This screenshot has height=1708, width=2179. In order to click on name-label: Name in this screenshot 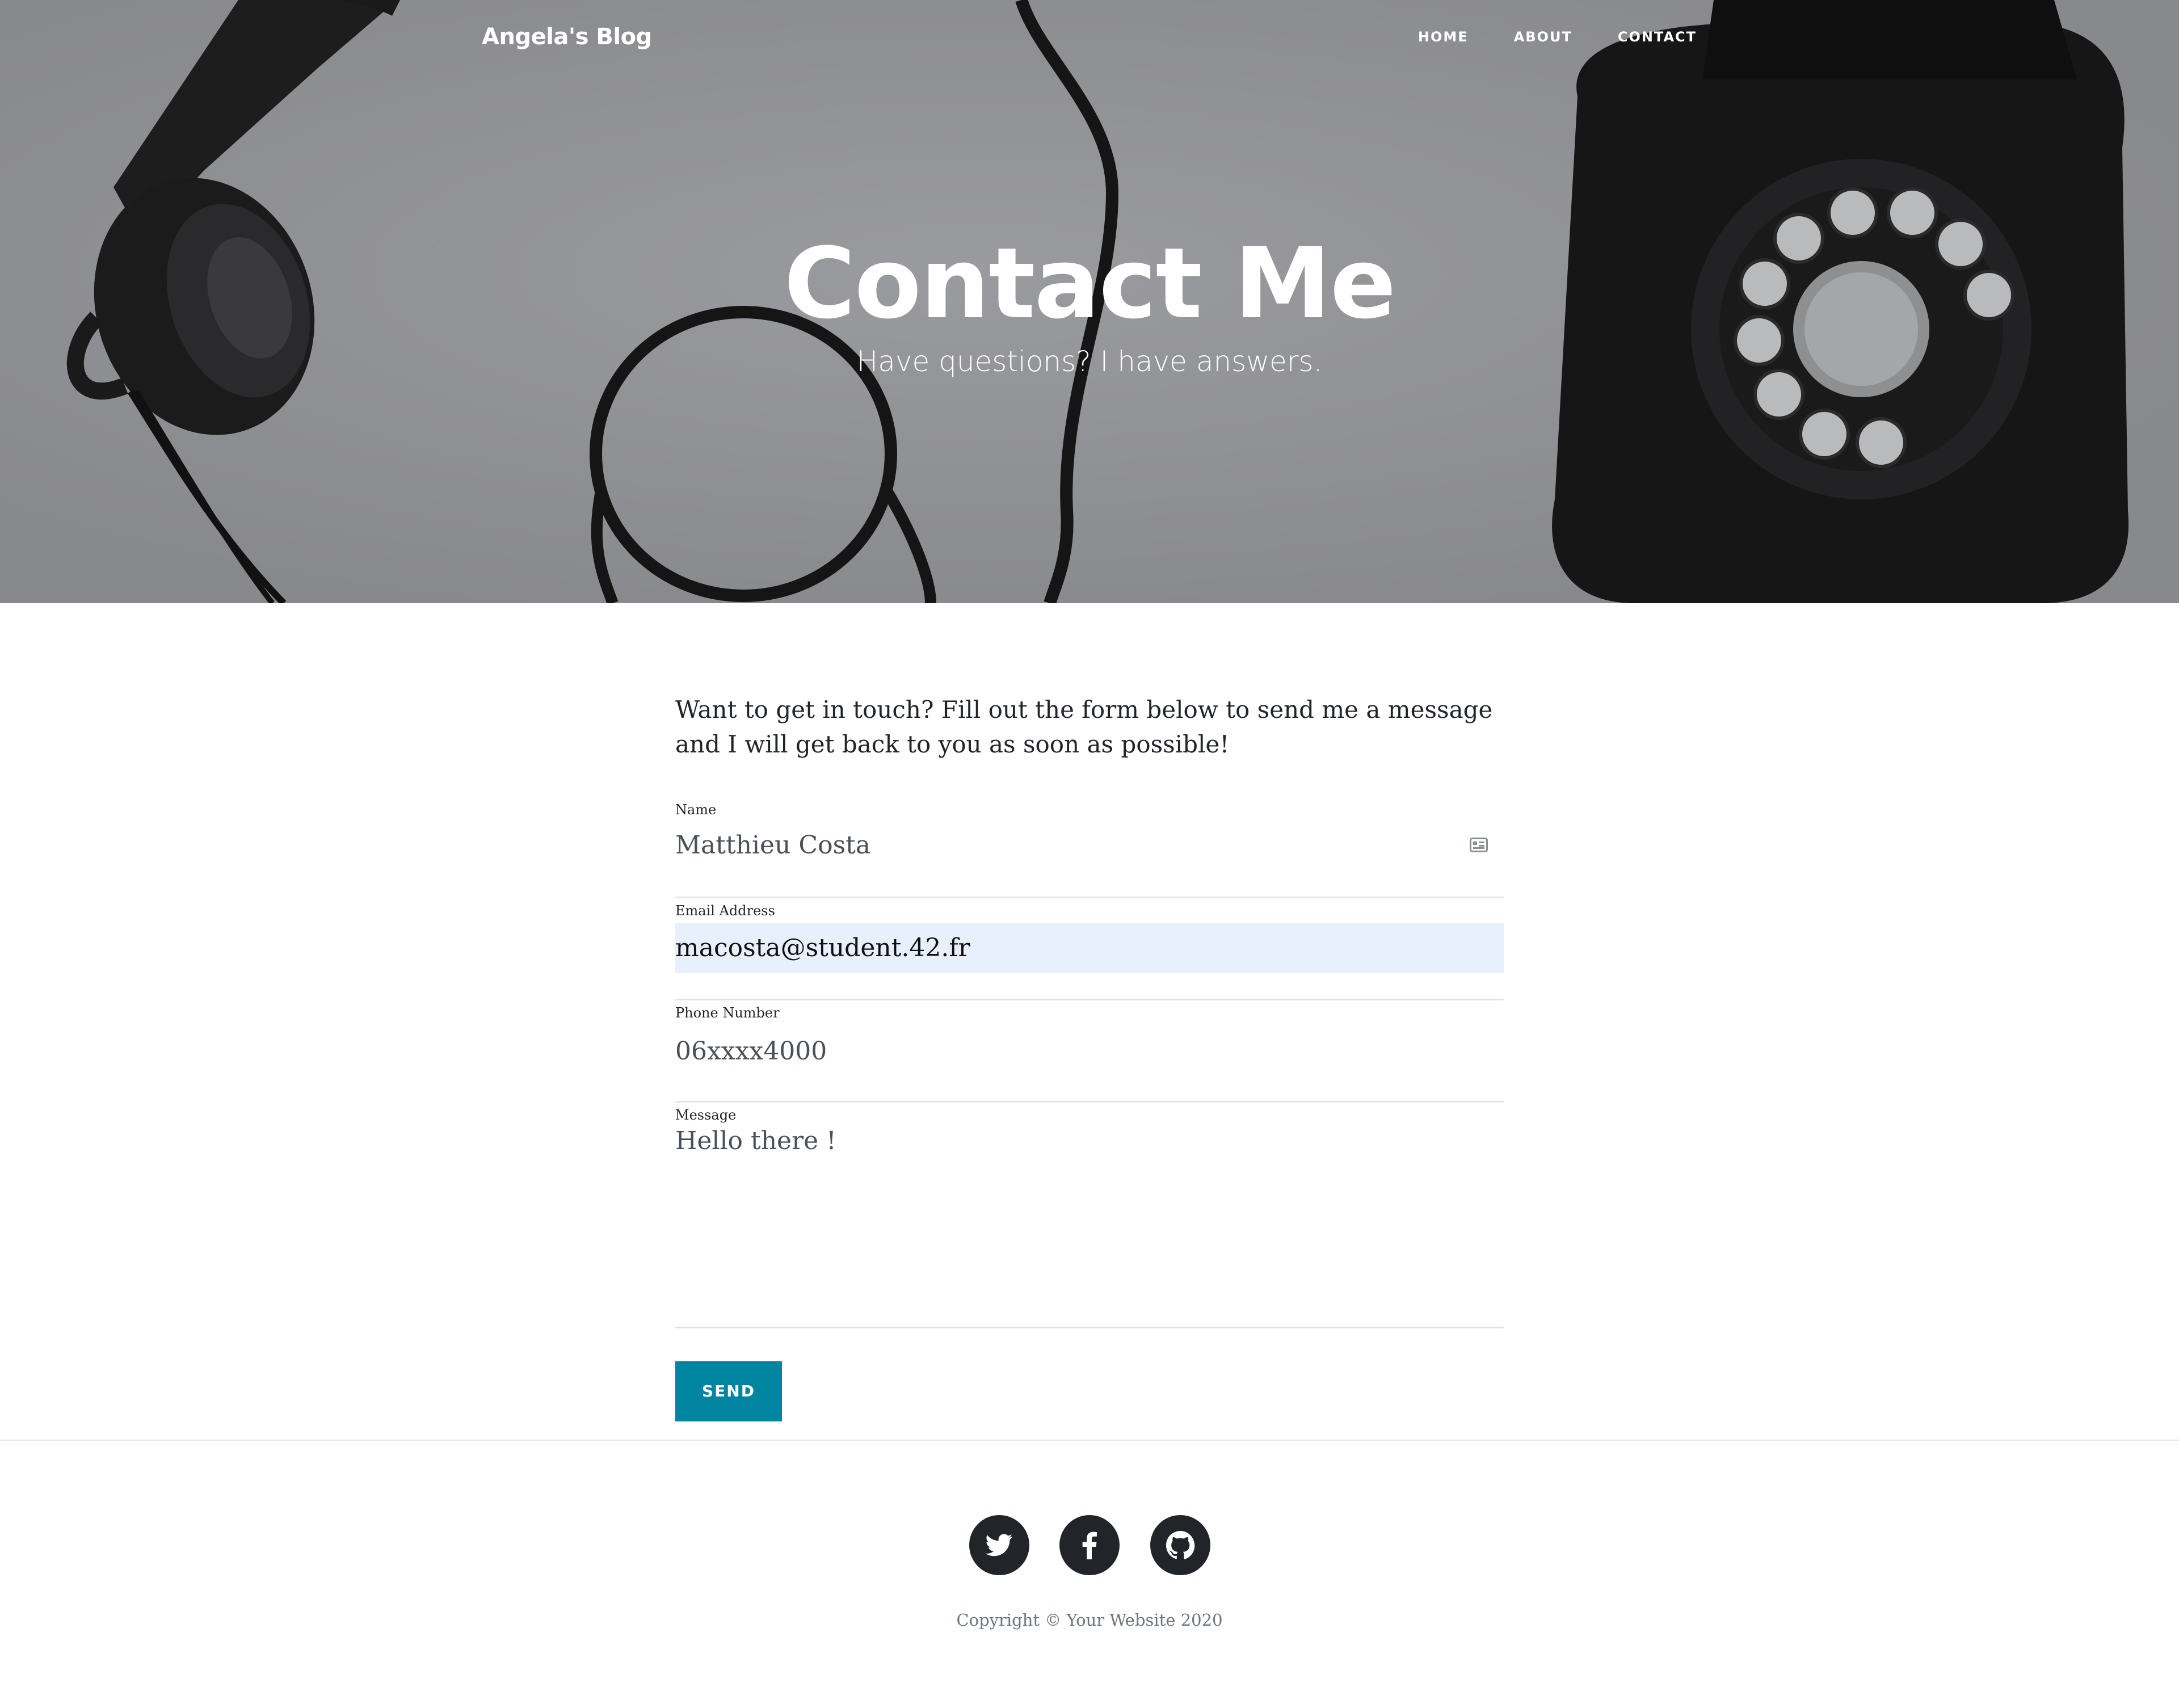, I will do `click(696, 810)`.